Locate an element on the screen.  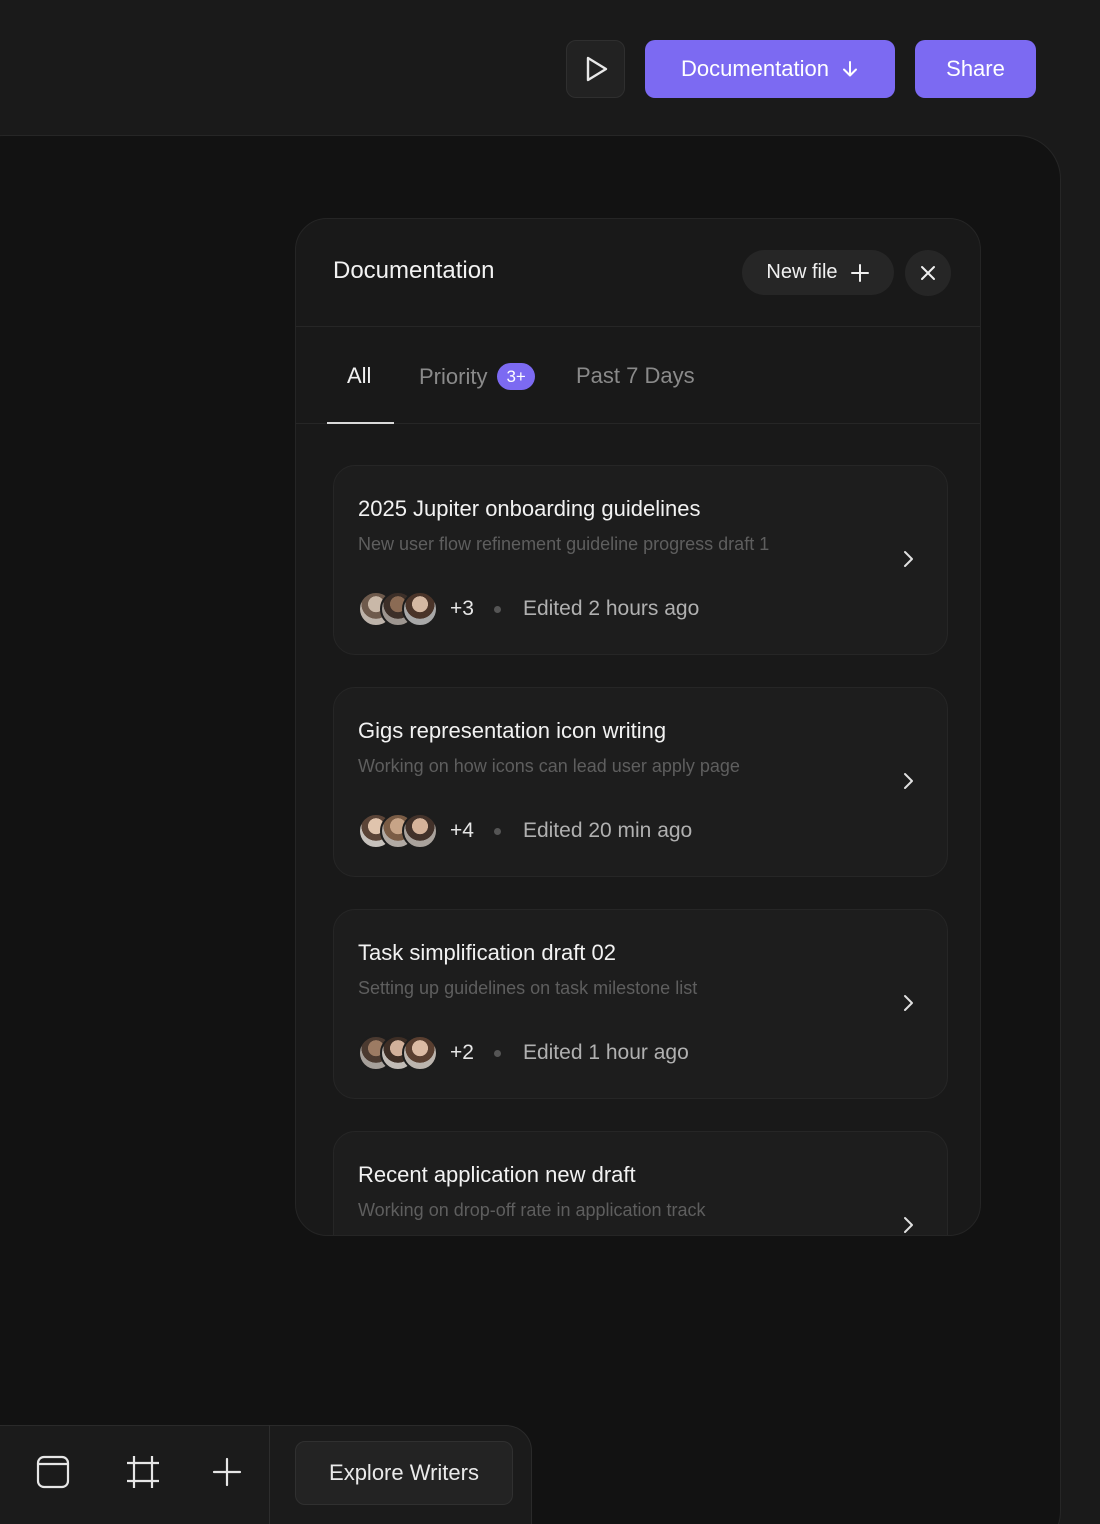
priority-count-badge: 3+ is located at coordinates (516, 376).